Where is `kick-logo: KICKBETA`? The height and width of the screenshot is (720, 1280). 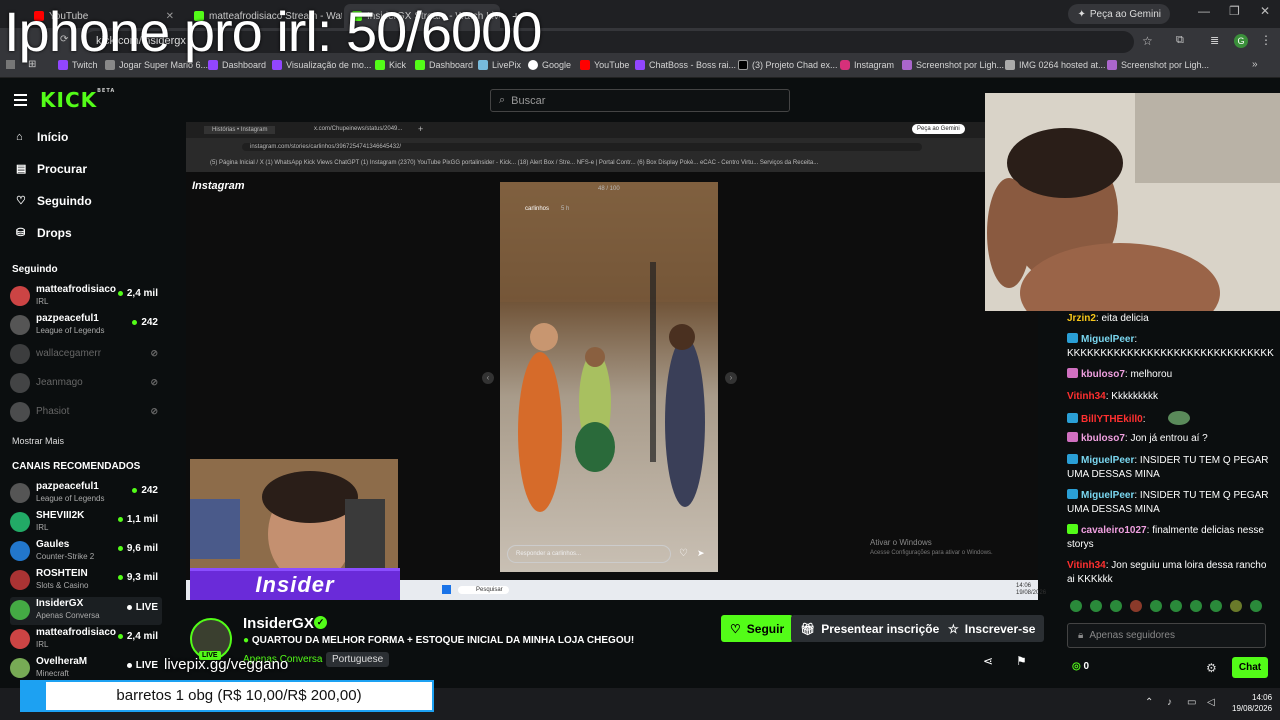
kick-logo: KICKBETA is located at coordinates (77, 100).